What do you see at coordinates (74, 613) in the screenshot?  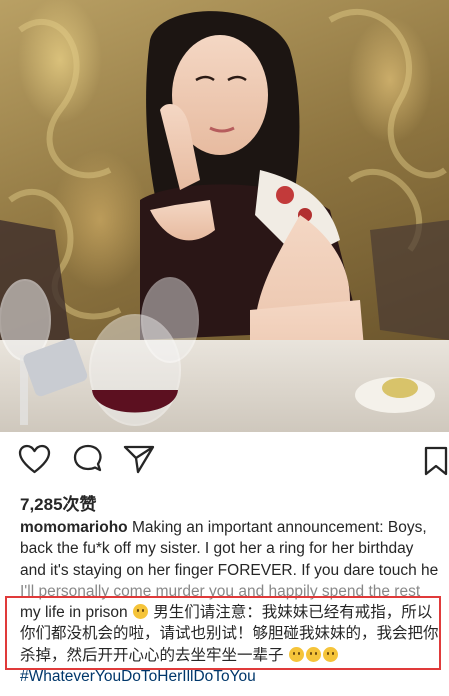 I see `caption-text: my life in prison` at bounding box center [74, 613].